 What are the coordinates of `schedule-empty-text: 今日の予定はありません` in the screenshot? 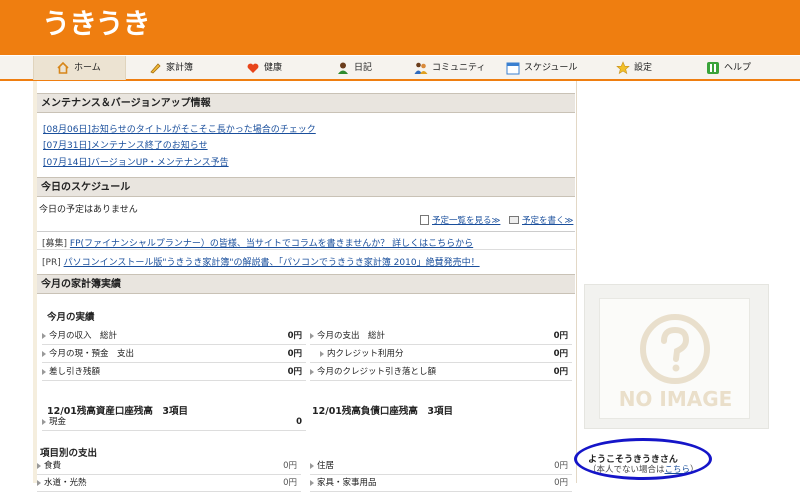 It's located at (88, 210).